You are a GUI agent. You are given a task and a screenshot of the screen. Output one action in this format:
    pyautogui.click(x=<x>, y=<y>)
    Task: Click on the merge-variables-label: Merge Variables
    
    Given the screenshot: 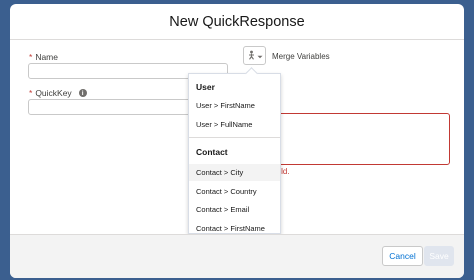 What is the action you would take?
    pyautogui.click(x=301, y=56)
    